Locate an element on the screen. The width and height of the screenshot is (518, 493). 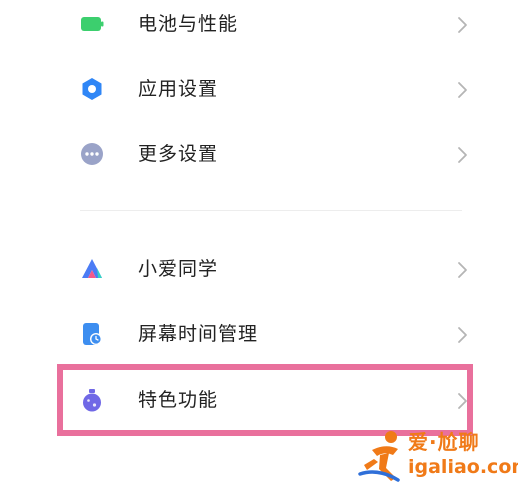
settings-item-app-settings: 应用设置 is located at coordinates (259, 89).